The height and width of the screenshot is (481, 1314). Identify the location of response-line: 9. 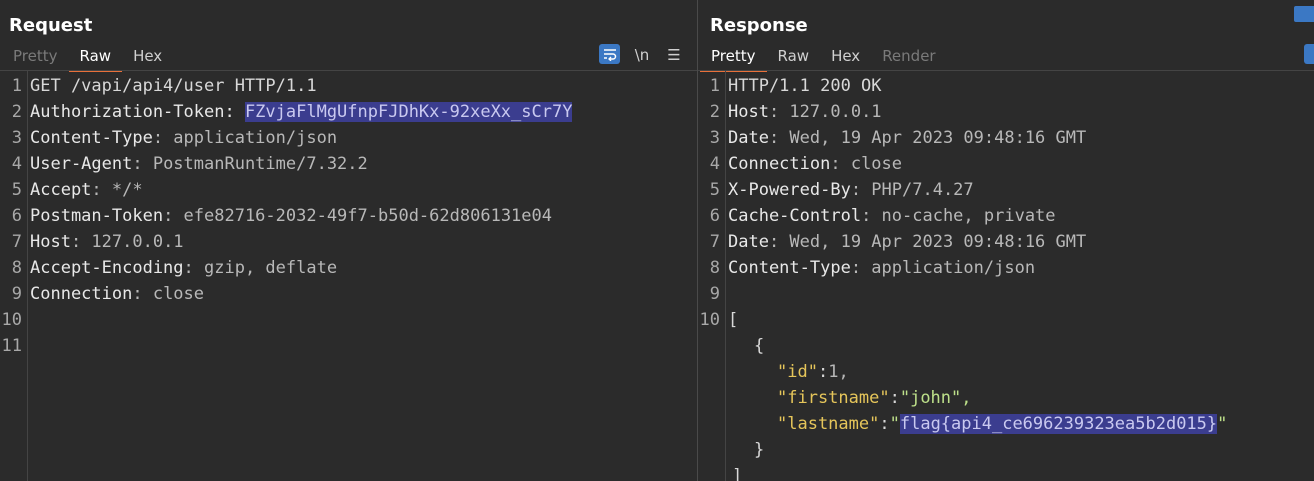
(714, 294).